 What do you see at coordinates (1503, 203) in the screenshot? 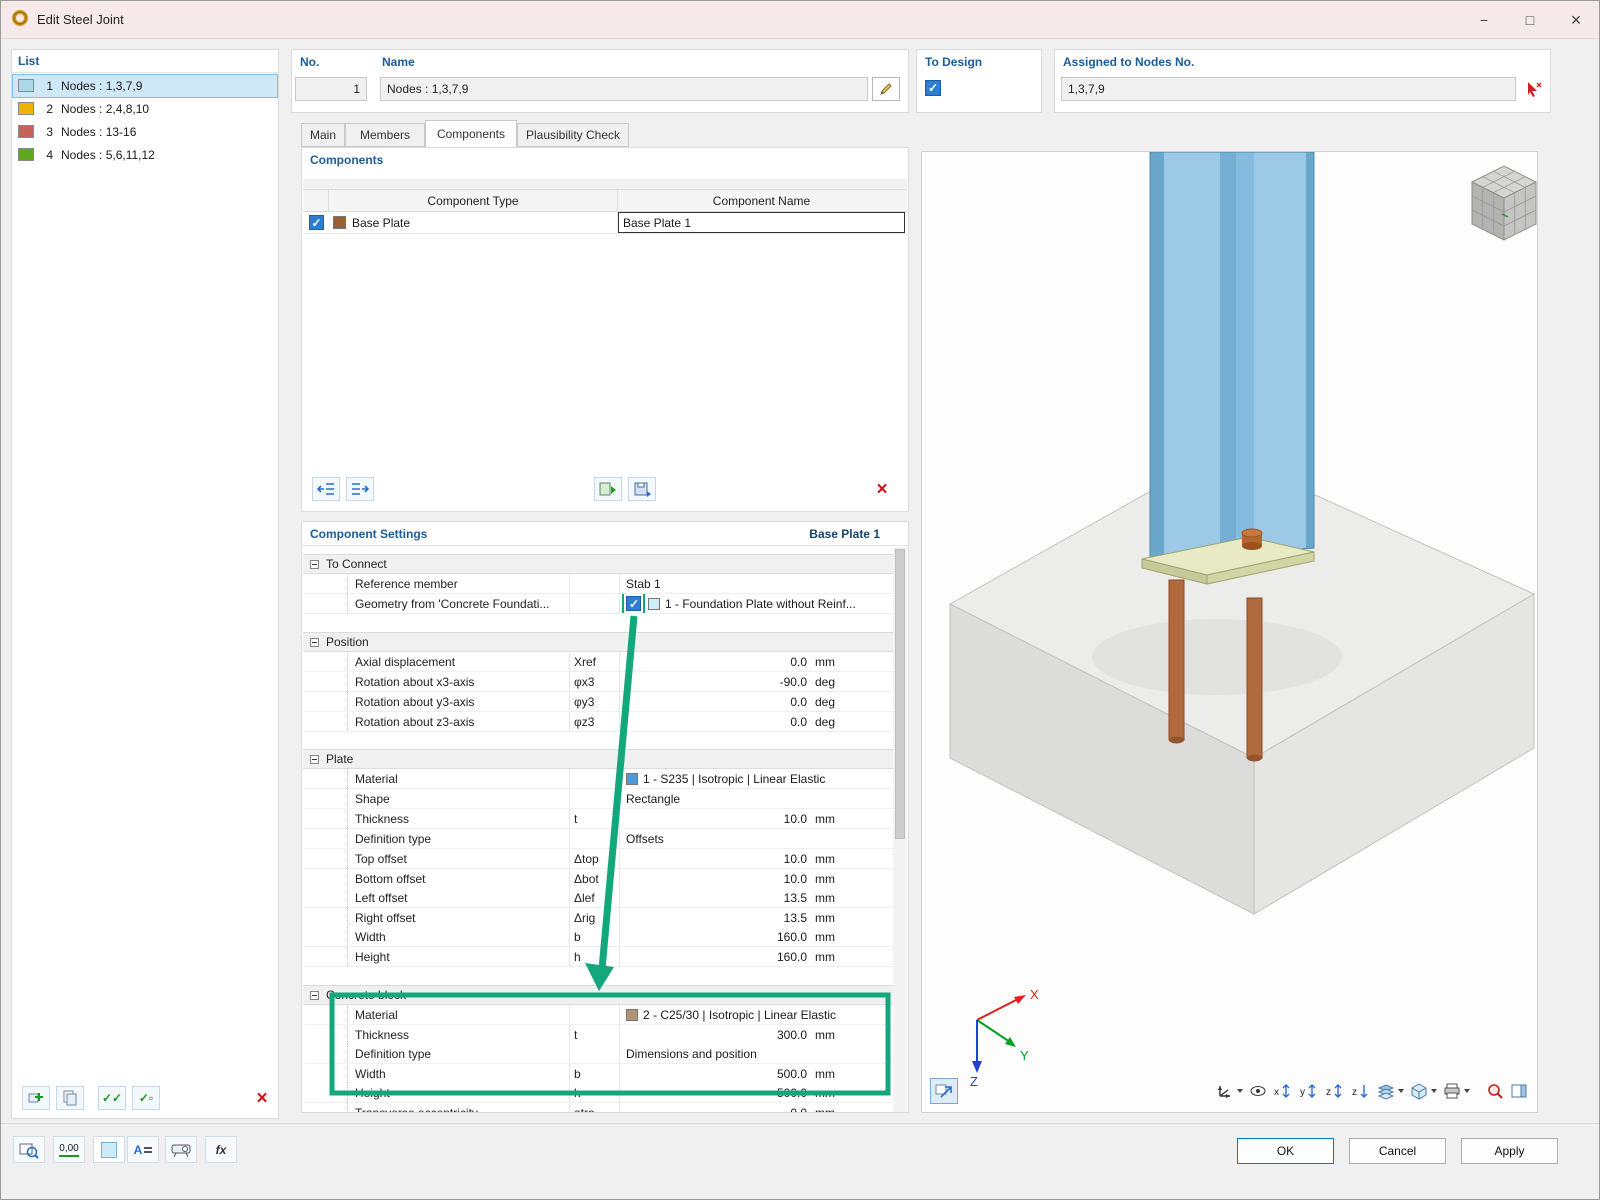
I see `navigation-cube` at bounding box center [1503, 203].